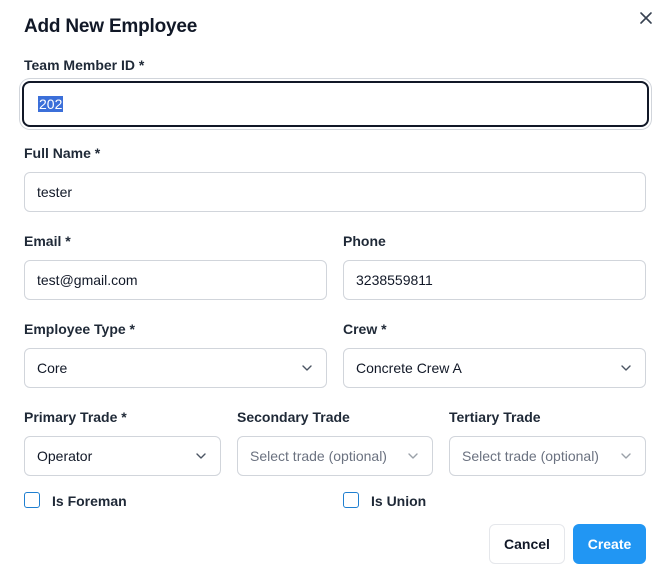 Image resolution: width=656 pixels, height=585 pixels. I want to click on primary-trade-label: Primary Trade *, so click(75, 417).